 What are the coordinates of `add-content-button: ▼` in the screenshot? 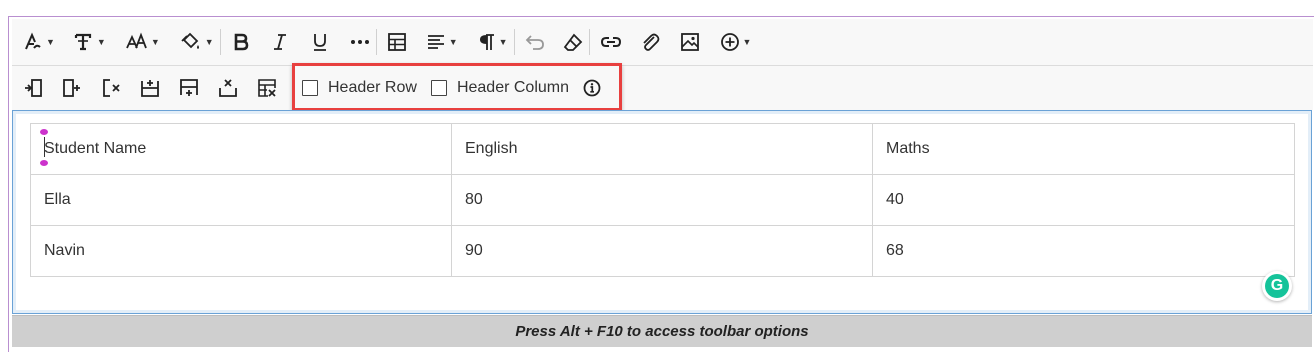 It's located at (736, 42).